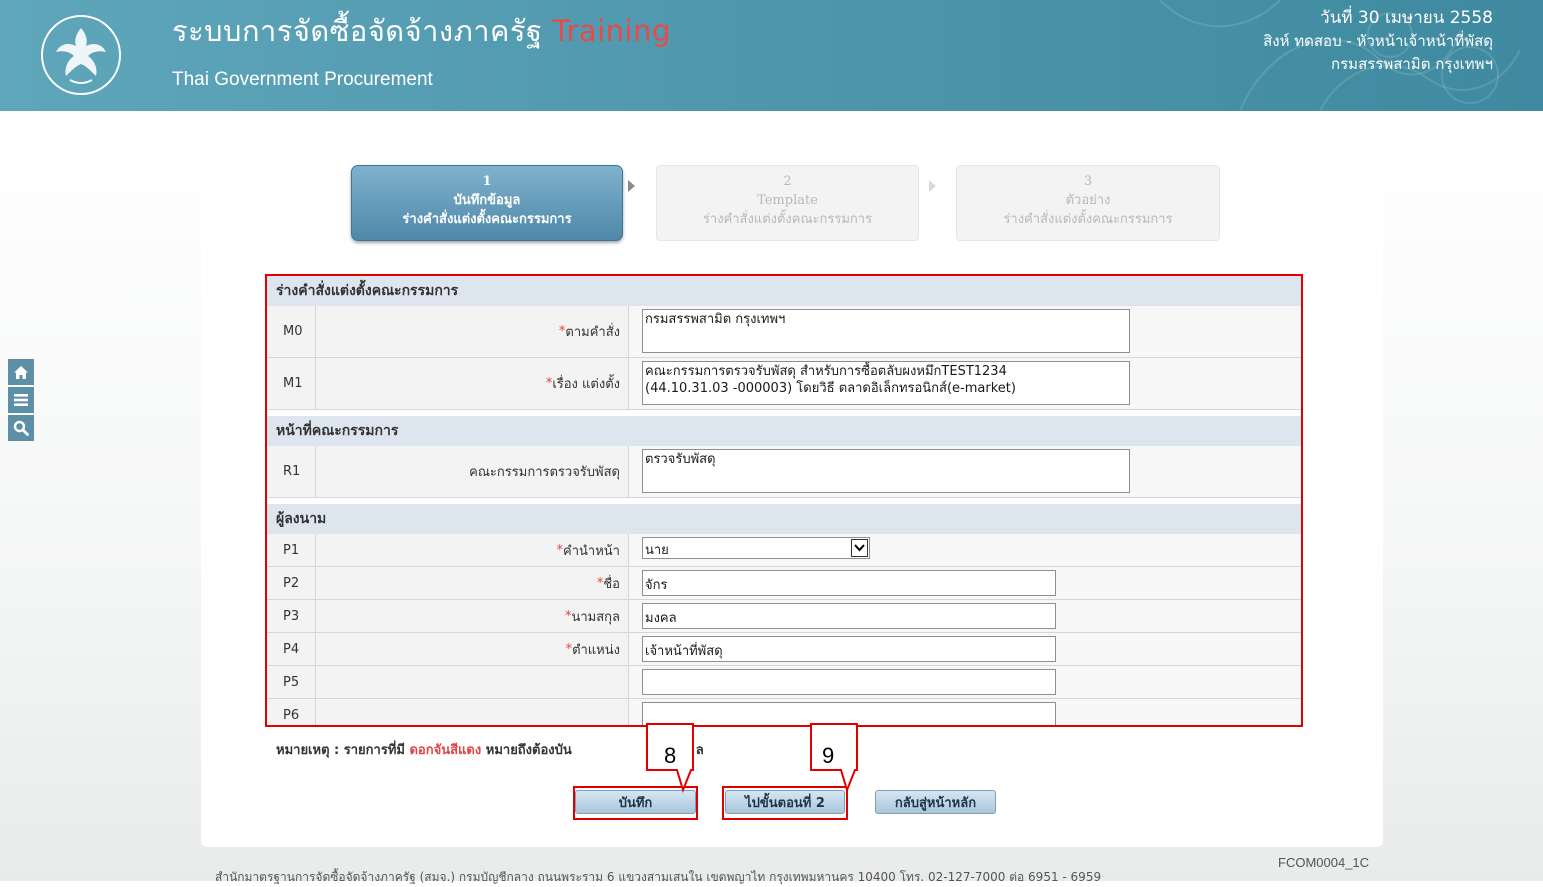 Image resolution: width=1543 pixels, height=887 pixels. I want to click on form-row-r1: R1 คณะกรรมการตรวจรับพัสดุ ตรวจรับพัสดุ, so click(784, 472).